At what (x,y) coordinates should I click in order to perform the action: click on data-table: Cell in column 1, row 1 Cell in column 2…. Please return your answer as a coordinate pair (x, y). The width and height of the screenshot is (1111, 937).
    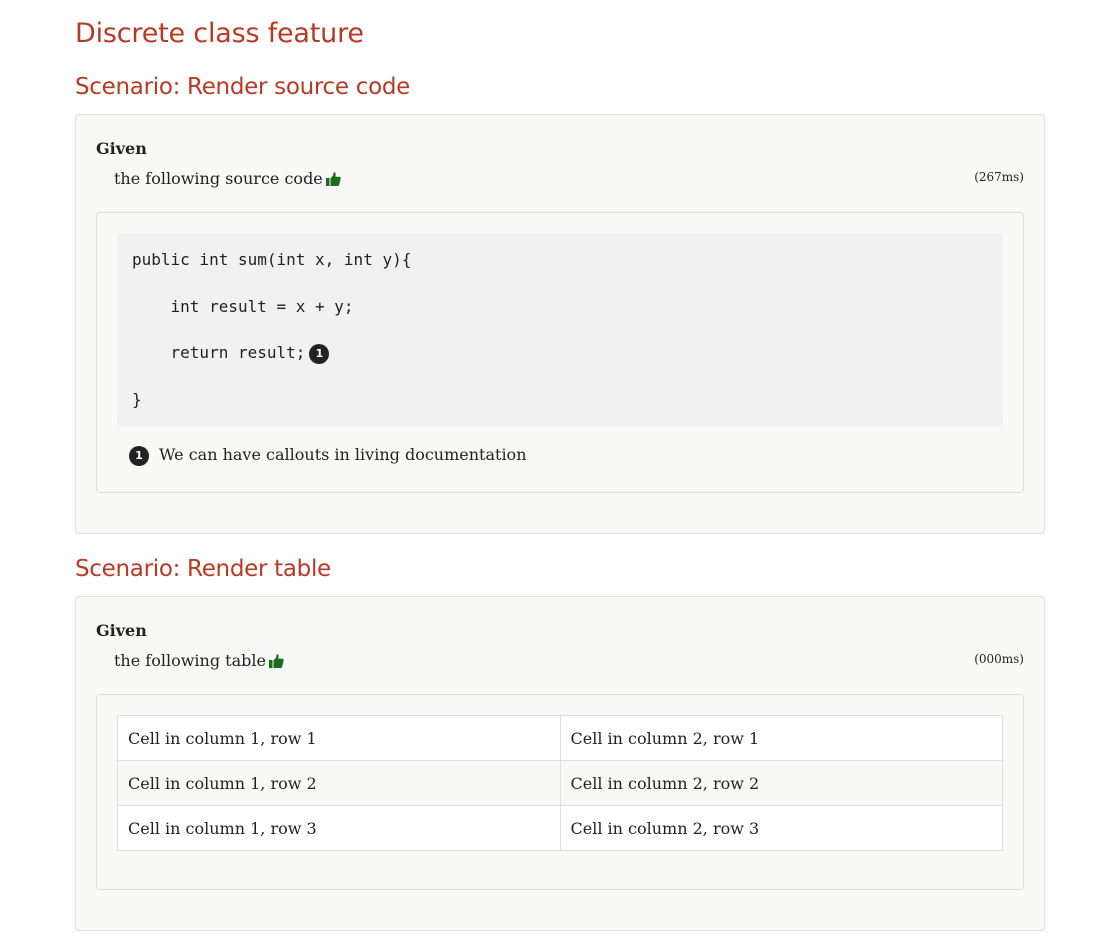
    Looking at the image, I should click on (560, 783).